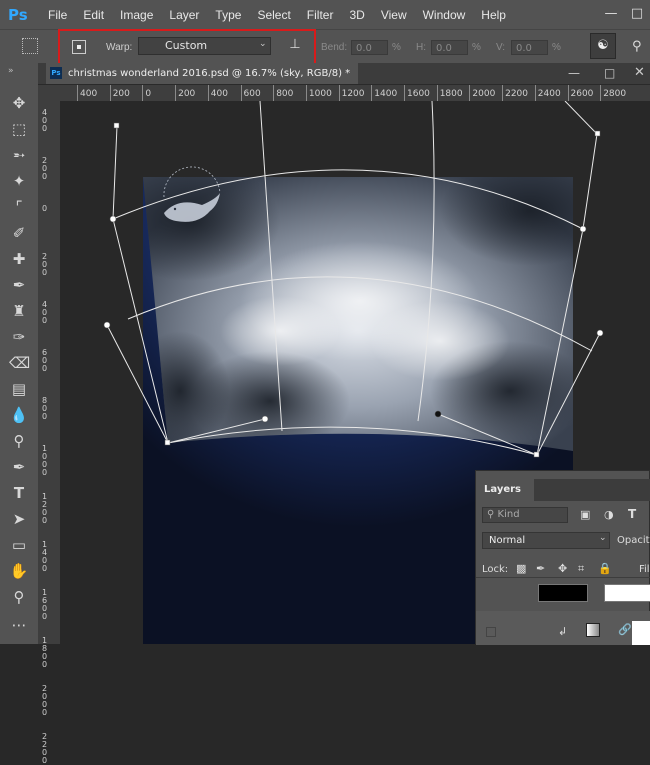  What do you see at coordinates (556, 47) in the screenshot?
I see `v-unit: %` at bounding box center [556, 47].